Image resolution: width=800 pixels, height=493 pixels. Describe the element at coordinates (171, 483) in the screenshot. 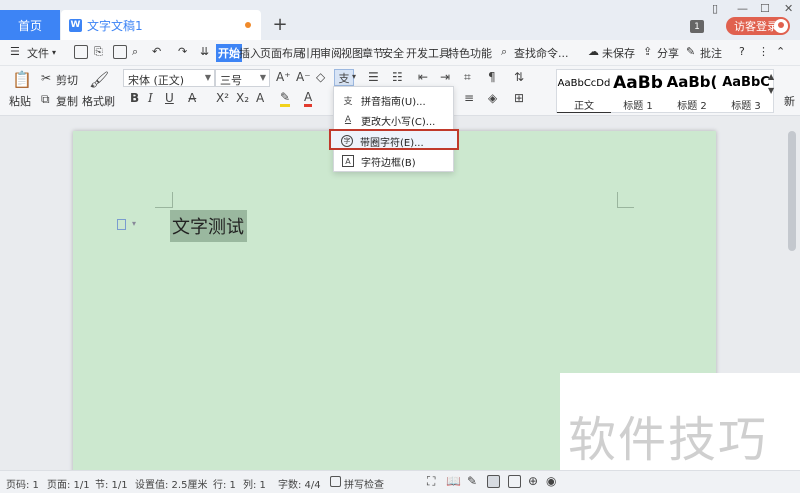

I see `status-setting: 设置值: 2.5厘米` at that location.